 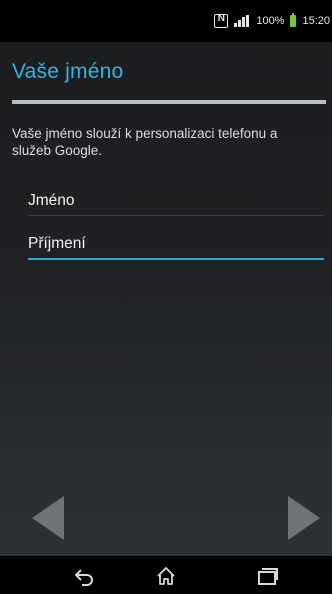 I want to click on status-time: 15:20, so click(x=316, y=21).